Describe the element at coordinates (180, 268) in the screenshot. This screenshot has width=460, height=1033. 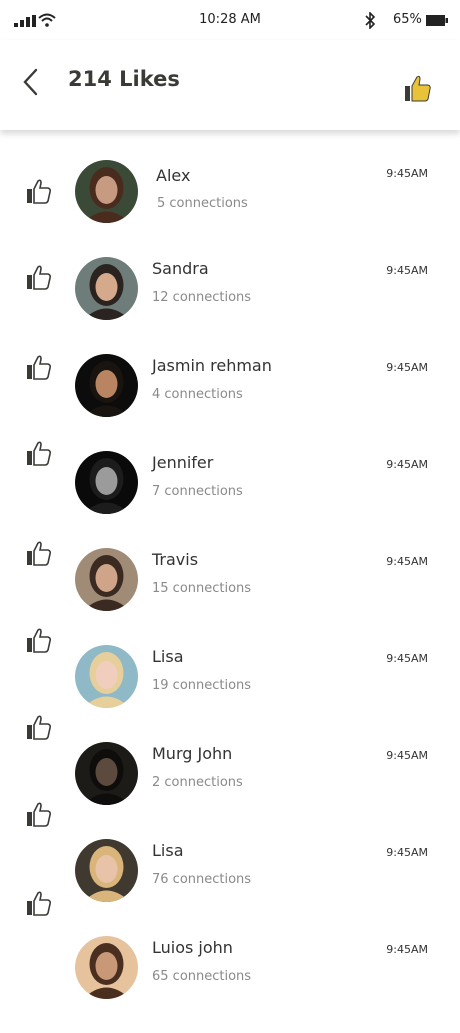
I see `user-name: Sandra` at that location.